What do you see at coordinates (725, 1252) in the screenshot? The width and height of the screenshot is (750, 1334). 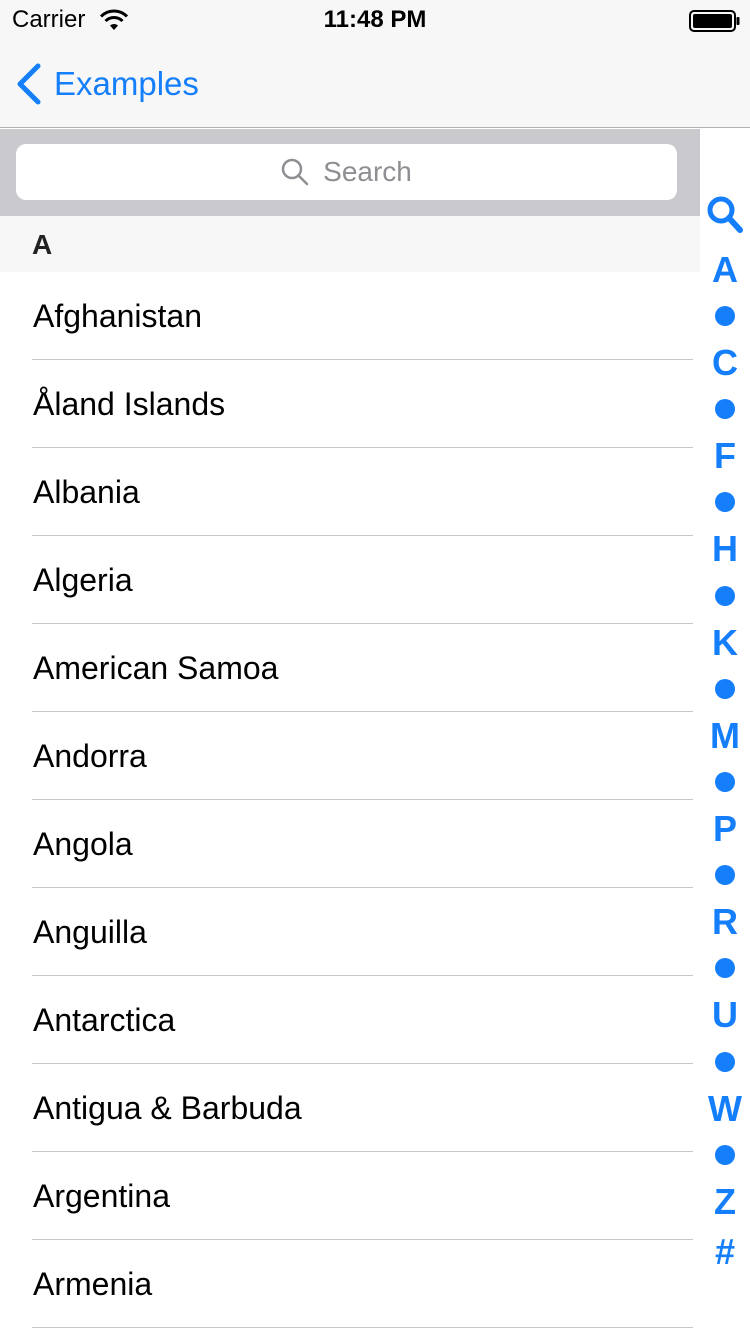 I see `index-letter-hash: #` at bounding box center [725, 1252].